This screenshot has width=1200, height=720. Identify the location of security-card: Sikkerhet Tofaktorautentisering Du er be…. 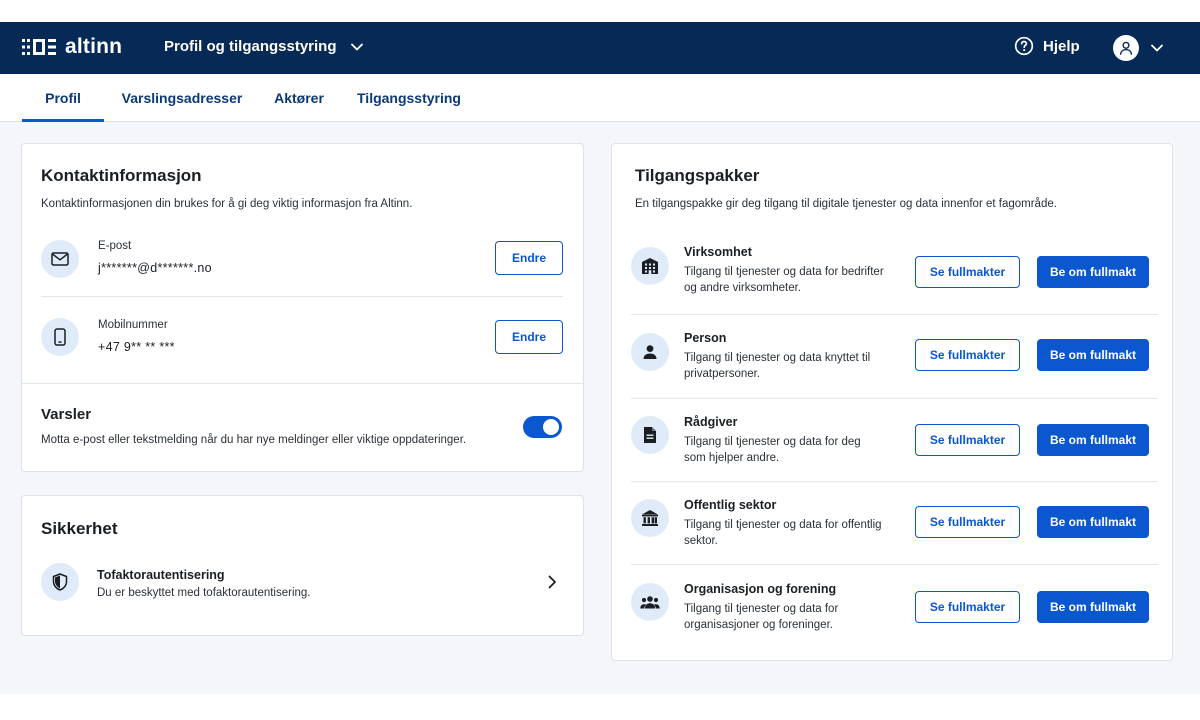
(302, 565).